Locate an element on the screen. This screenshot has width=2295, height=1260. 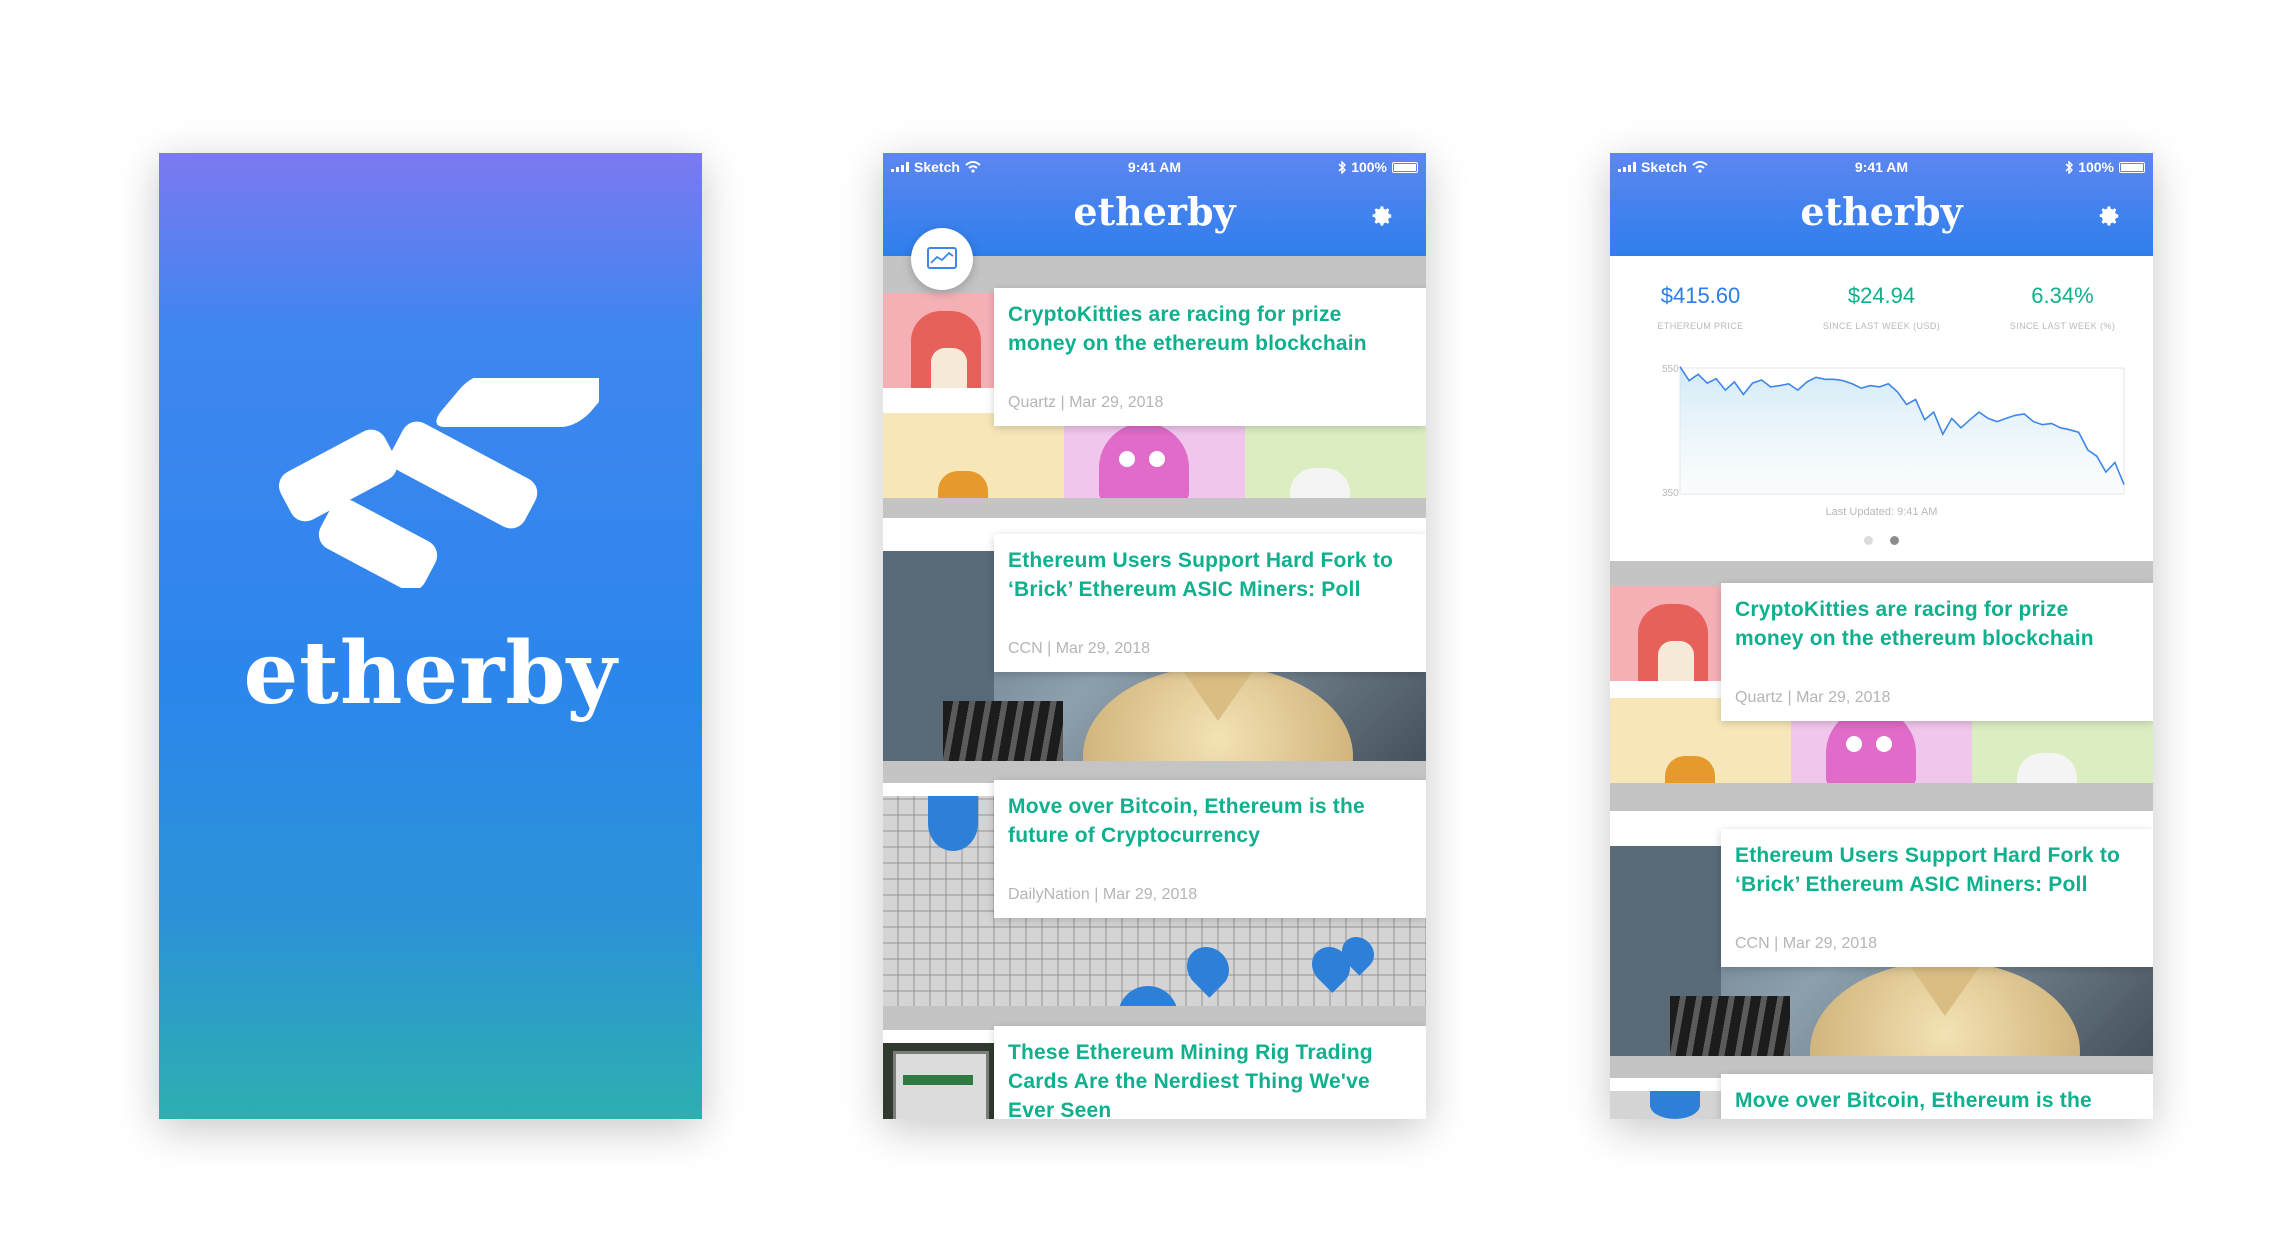
stat-eth-price: $415.60 ETHEREUM PRICE is located at coordinates (1700, 307).